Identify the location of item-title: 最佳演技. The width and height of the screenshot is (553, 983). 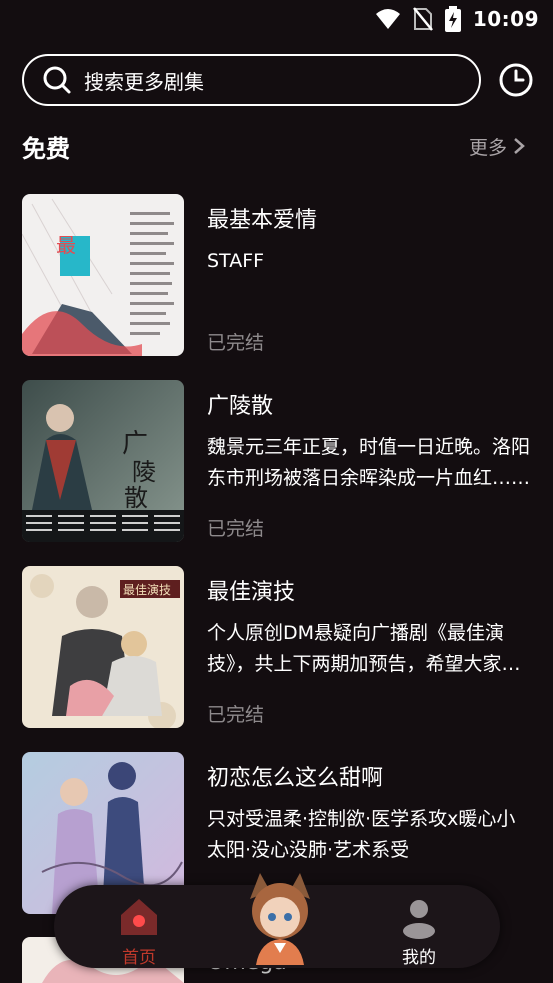
(251, 592).